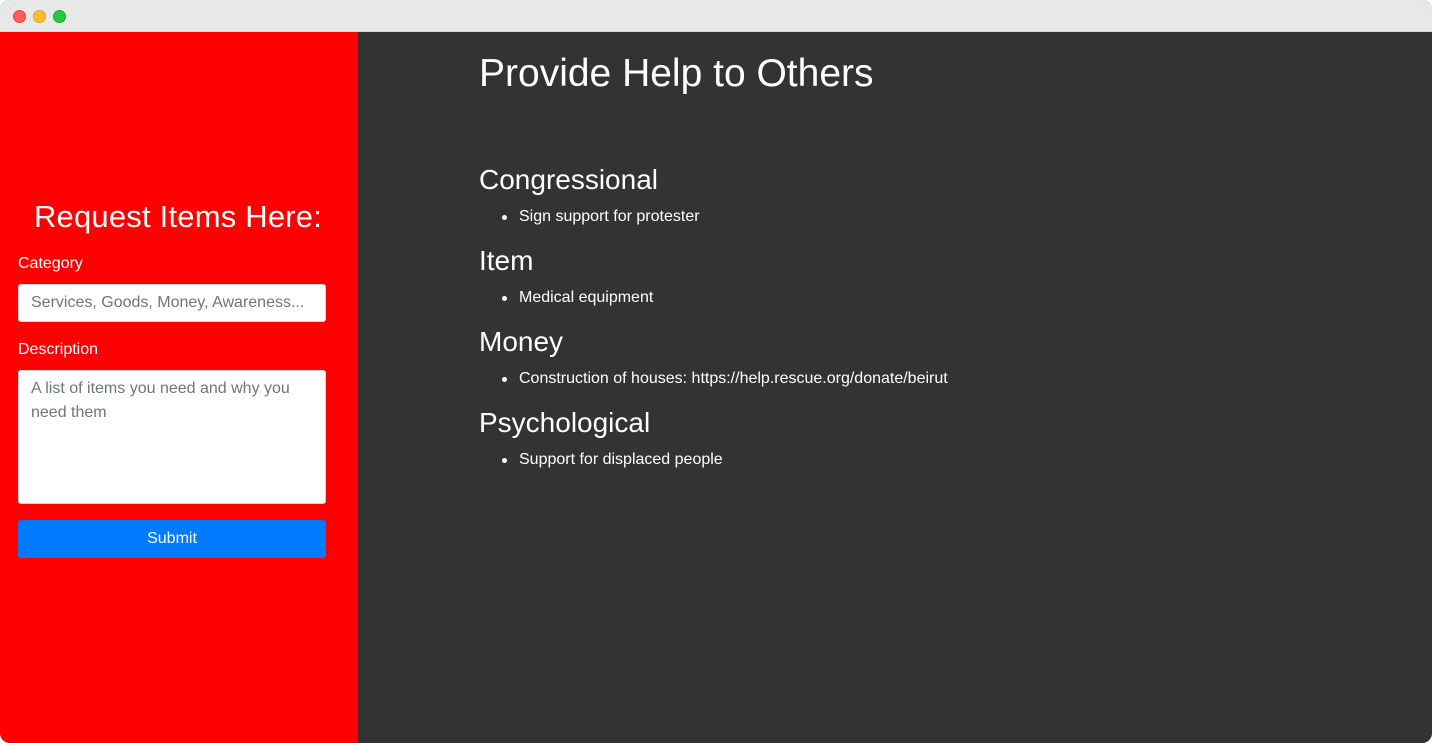 Image resolution: width=1432 pixels, height=743 pixels. Describe the element at coordinates (50, 263) in the screenshot. I see `category-label: Category` at that location.